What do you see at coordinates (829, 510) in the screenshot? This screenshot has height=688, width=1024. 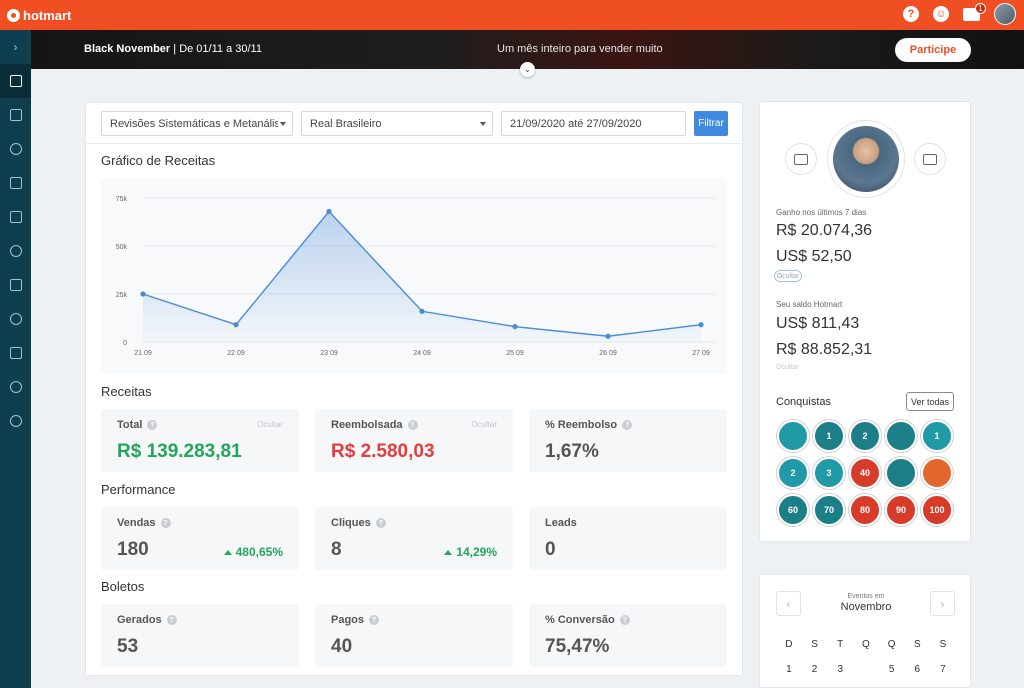 I see `level-70-icon: 70` at bounding box center [829, 510].